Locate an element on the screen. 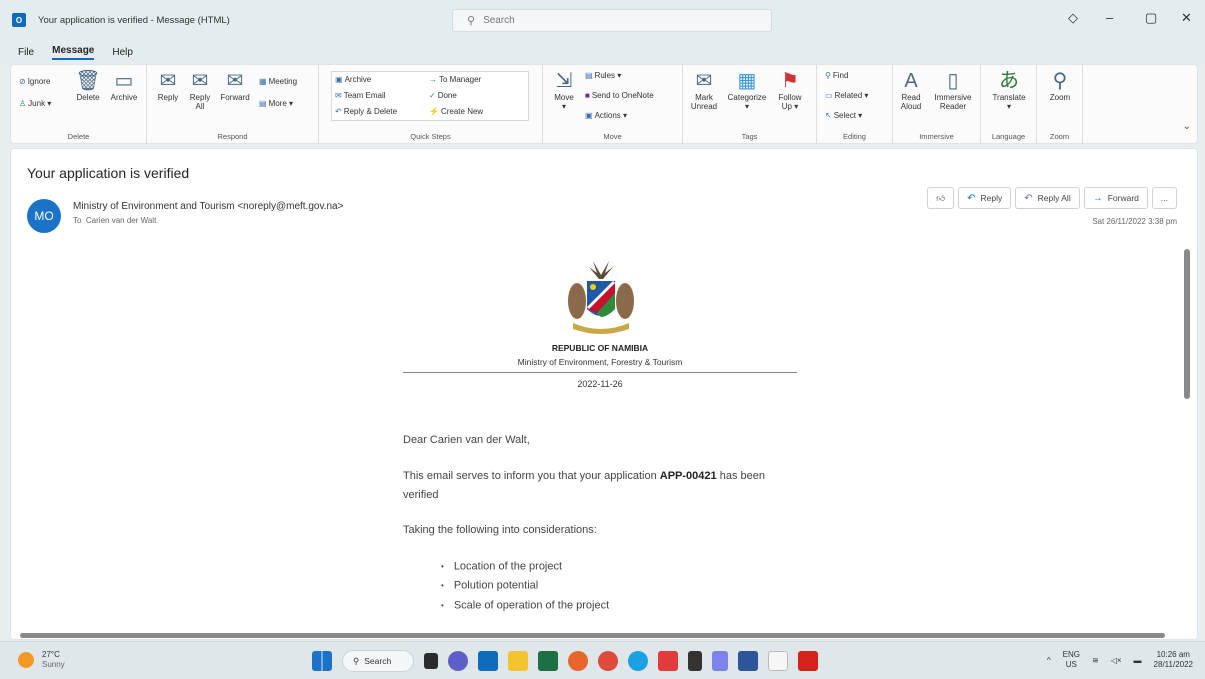  find-button: ⚲ Find is located at coordinates (836, 75).